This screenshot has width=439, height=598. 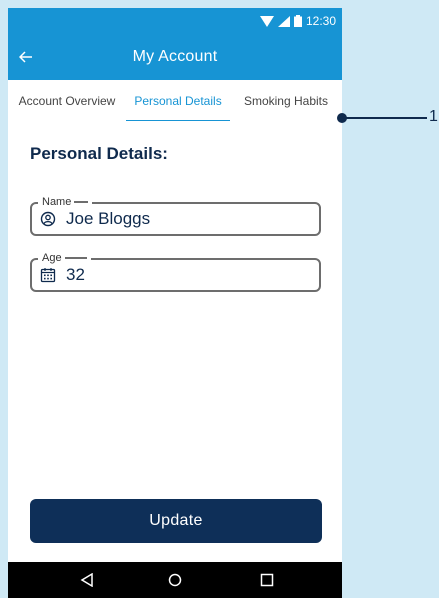 I want to click on callout-number: 1, so click(x=433, y=116).